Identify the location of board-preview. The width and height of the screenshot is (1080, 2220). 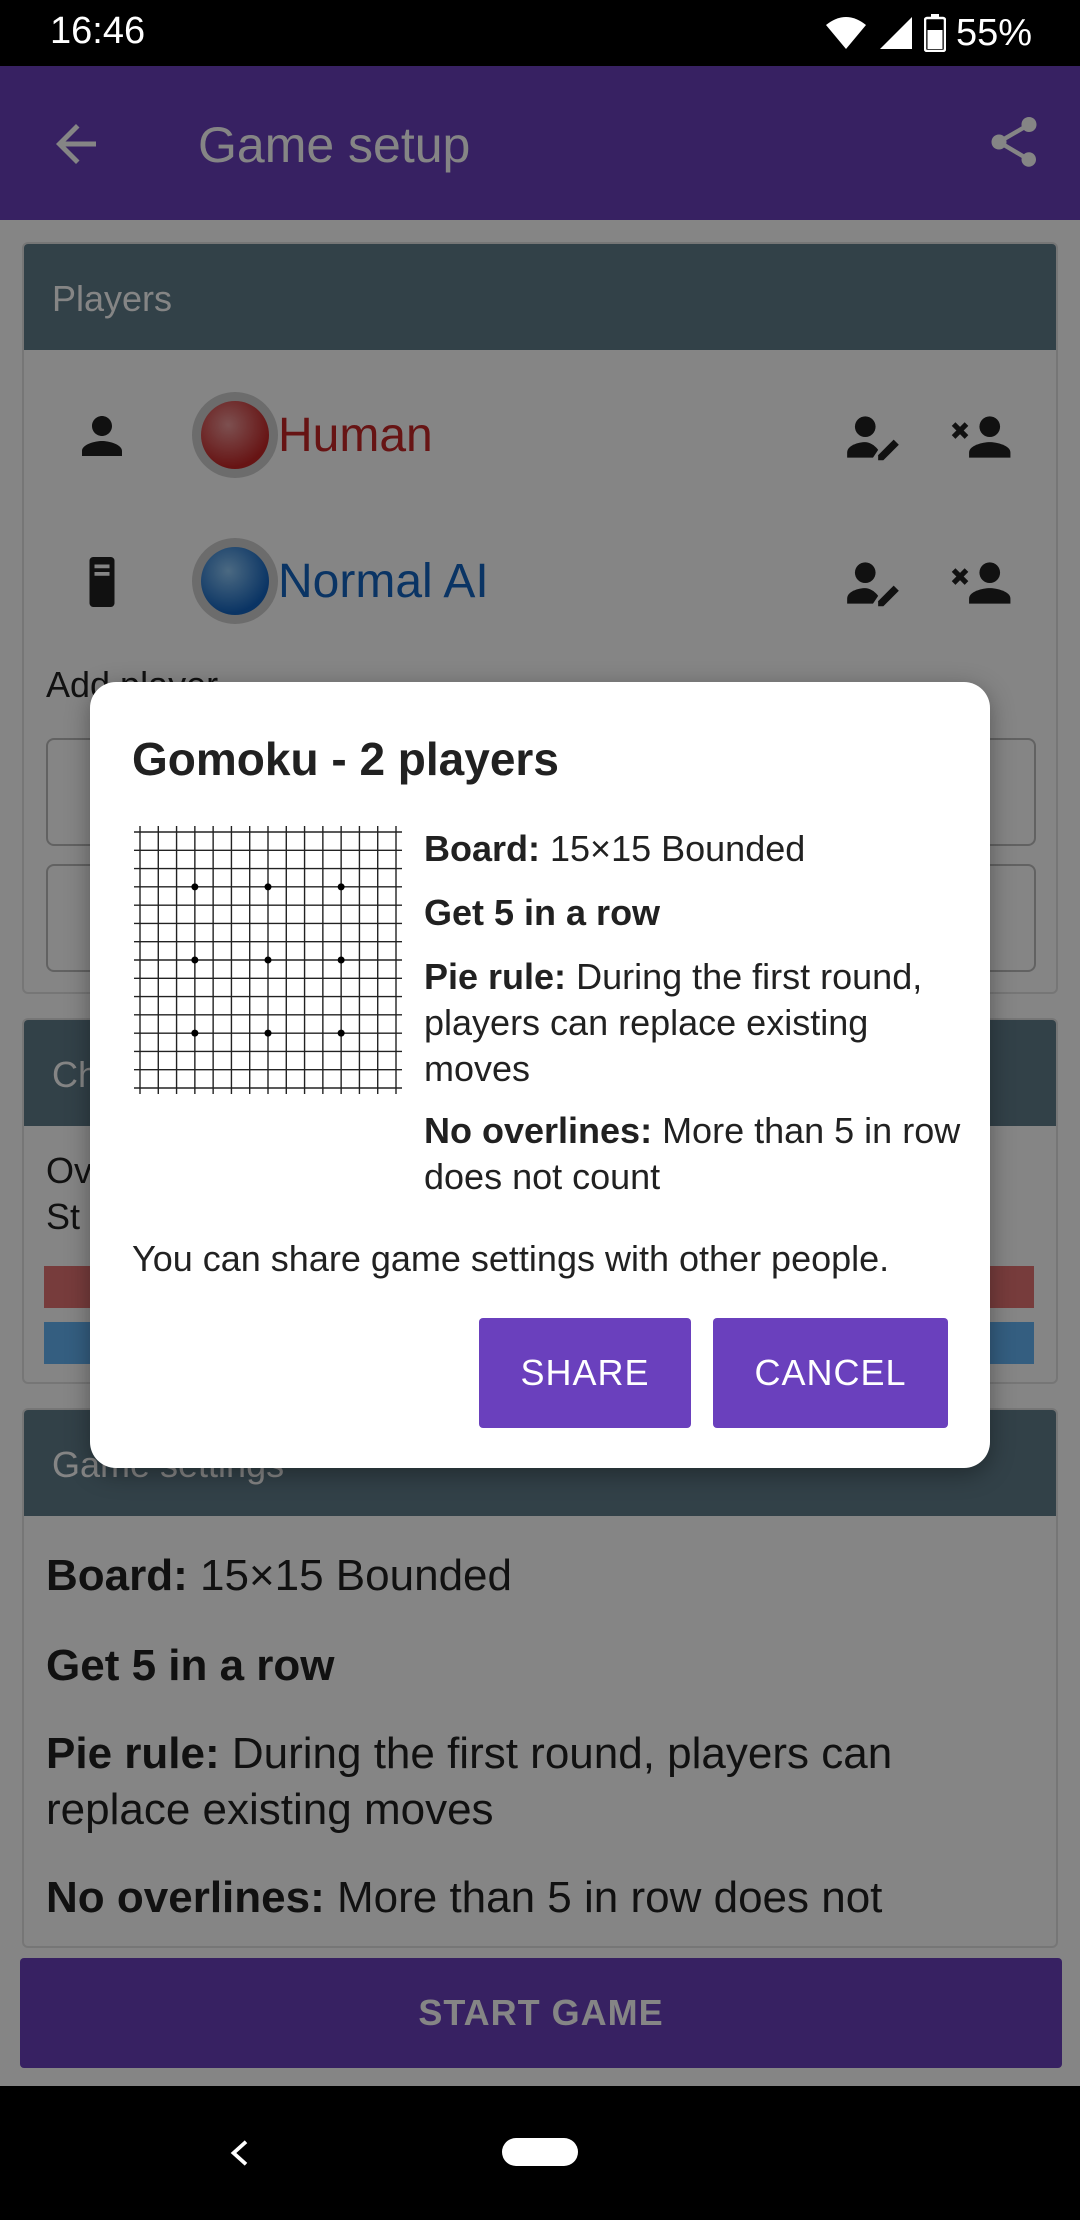
(268, 960).